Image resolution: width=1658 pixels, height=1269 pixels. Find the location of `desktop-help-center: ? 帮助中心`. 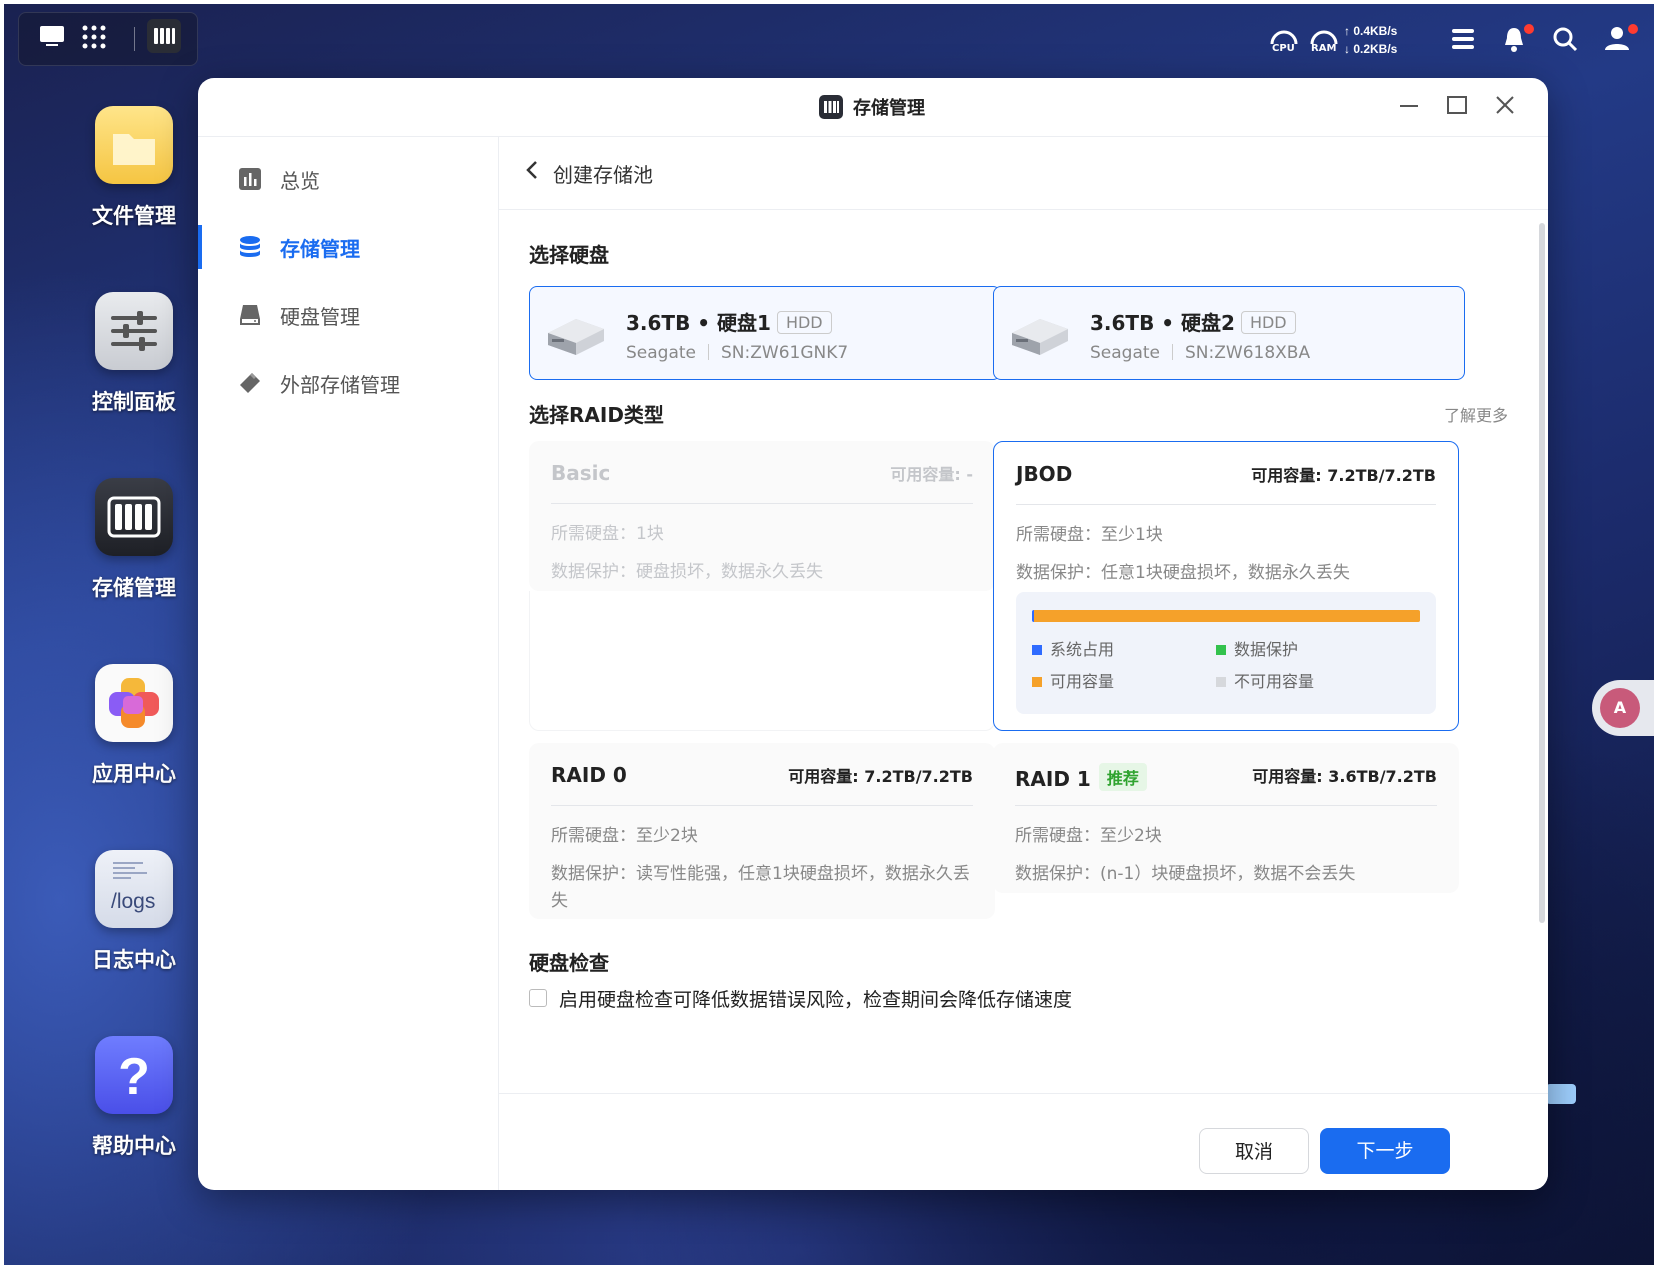

desktop-help-center: ? 帮助中心 is located at coordinates (134, 1098).